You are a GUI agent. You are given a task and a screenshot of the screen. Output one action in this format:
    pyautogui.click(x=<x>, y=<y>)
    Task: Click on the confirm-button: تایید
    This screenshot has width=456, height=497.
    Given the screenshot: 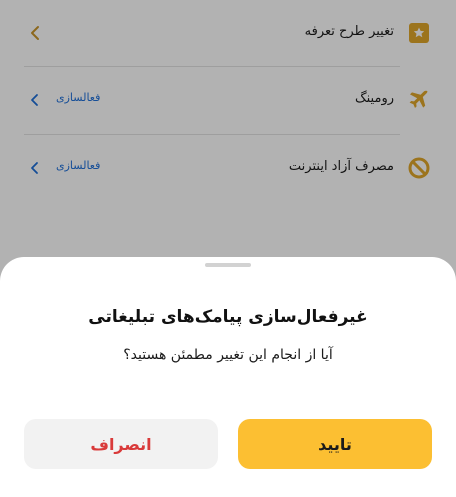 What is the action you would take?
    pyautogui.click(x=335, y=444)
    